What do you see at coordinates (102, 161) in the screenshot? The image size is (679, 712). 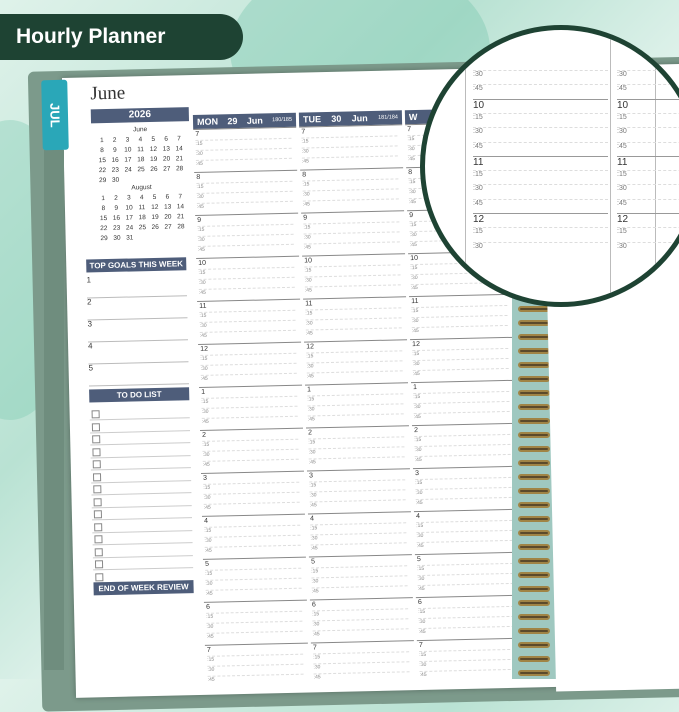 I see `calendar-day: 15` at bounding box center [102, 161].